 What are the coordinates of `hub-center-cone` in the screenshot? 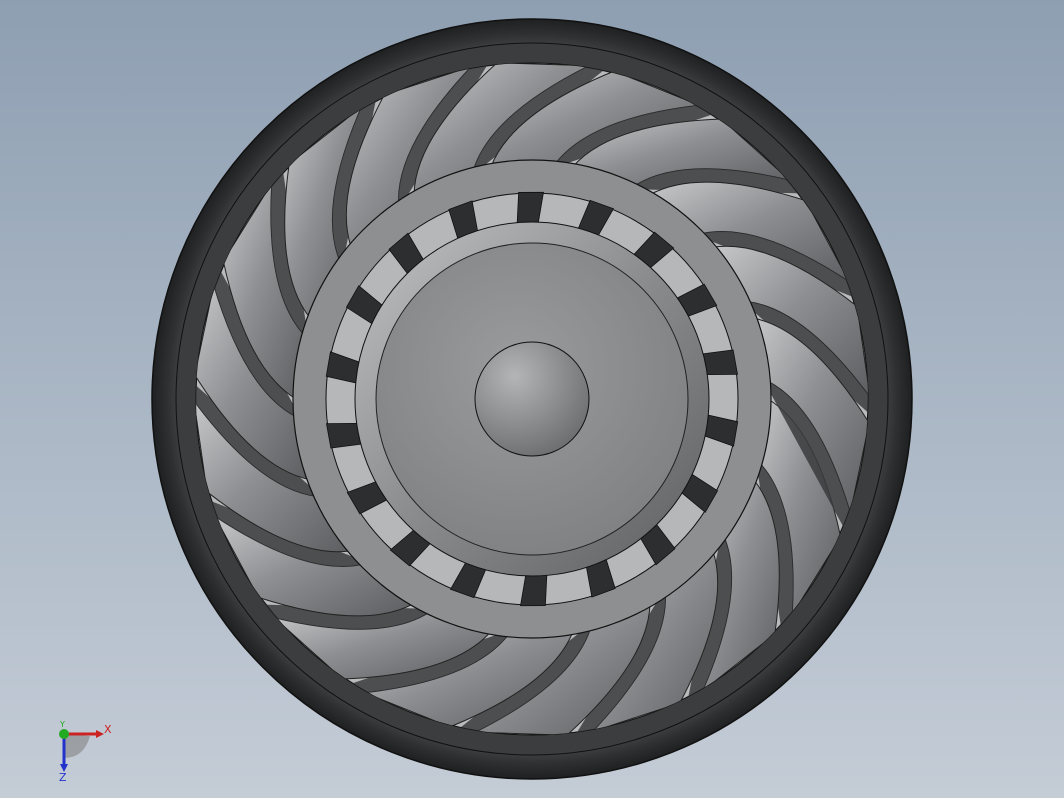 It's located at (532, 399).